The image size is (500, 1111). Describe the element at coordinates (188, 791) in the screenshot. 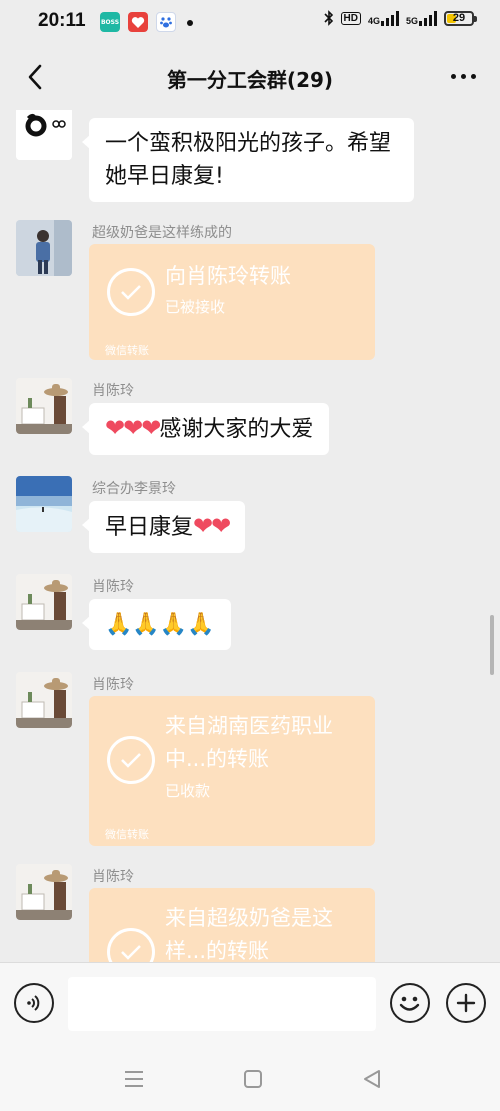

I see `transfer-status: 已收款` at that location.